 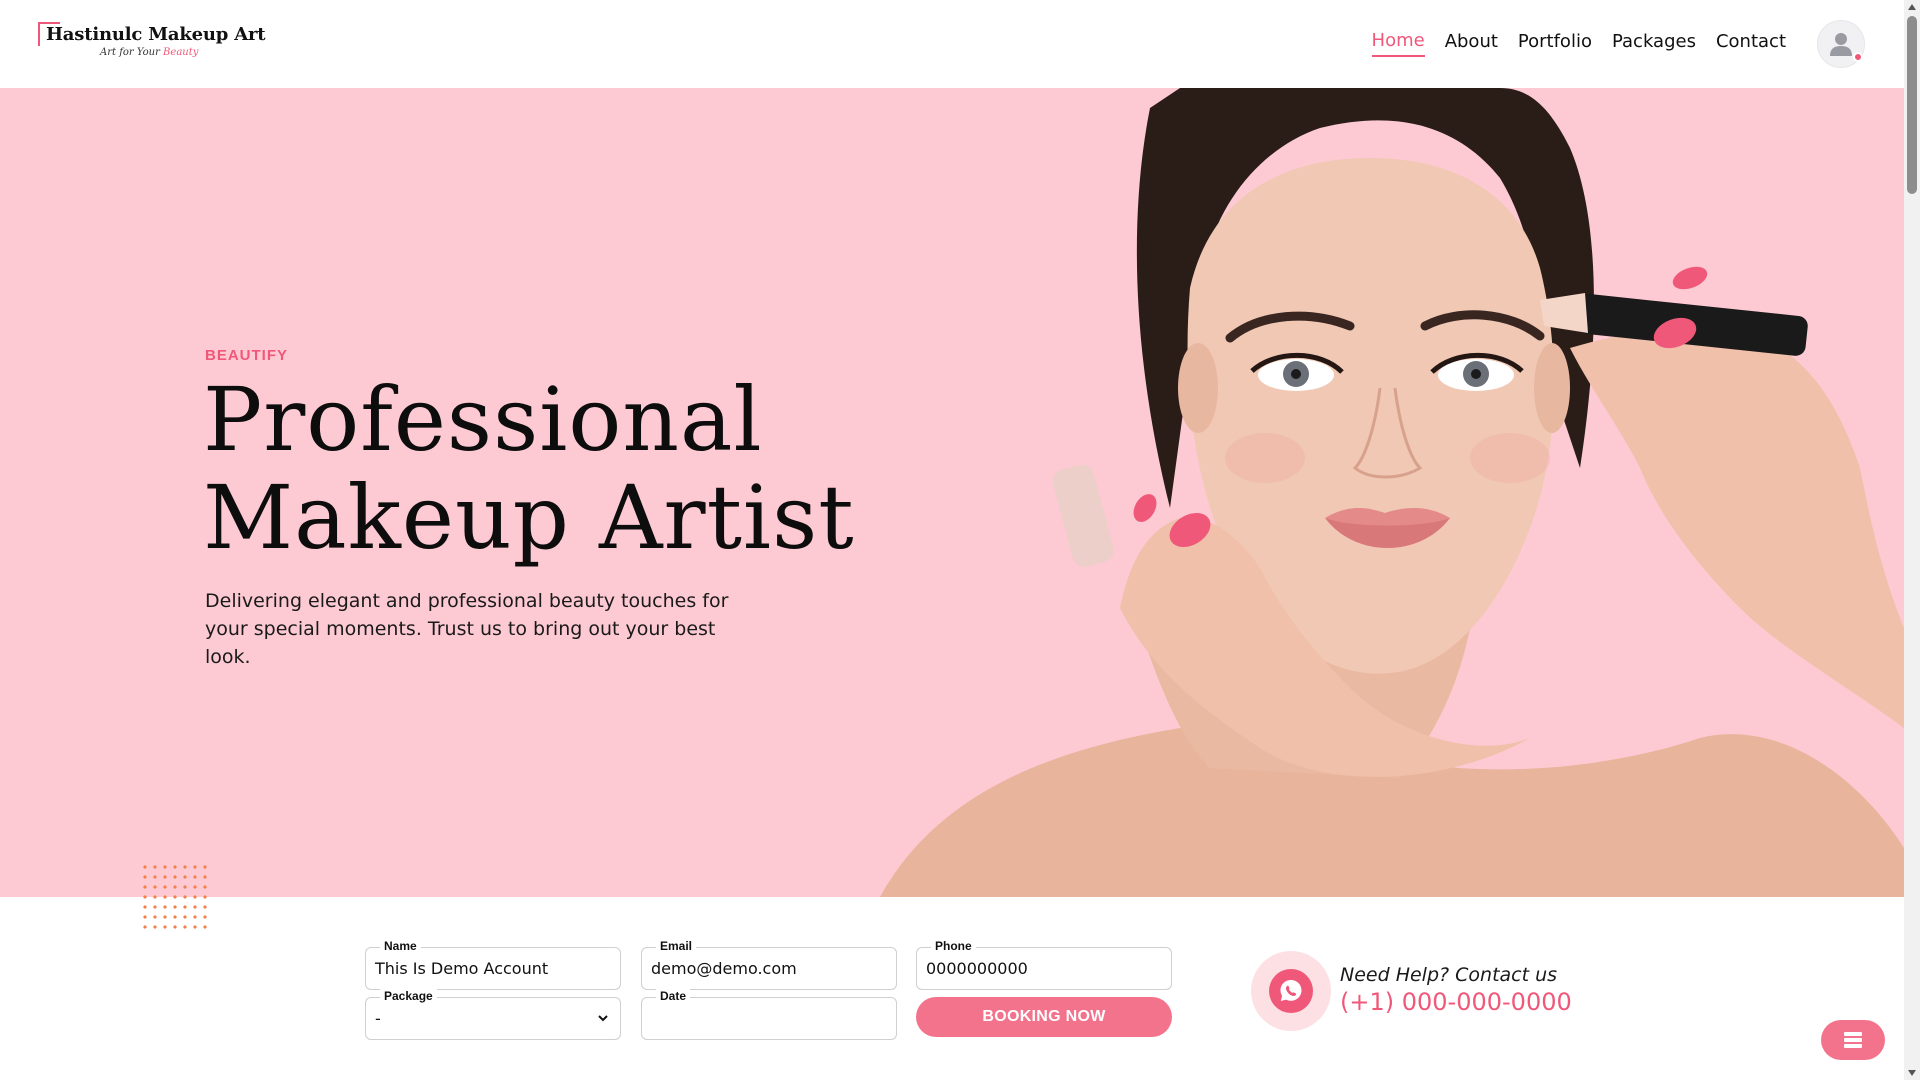 I want to click on hero-title-line1: Professional, so click(x=483, y=419).